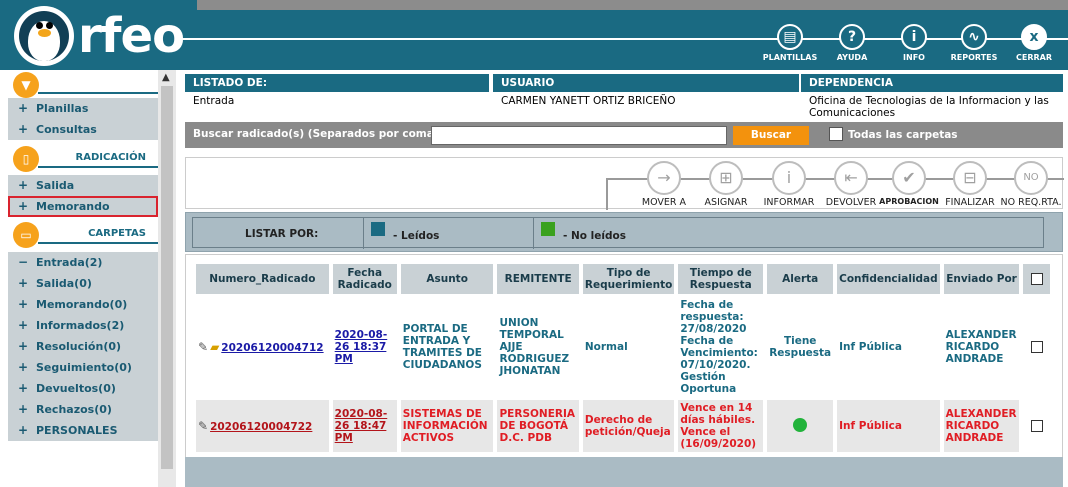  What do you see at coordinates (83, 262) in the screenshot?
I see `sidebar-item-entrada: − Entrada(2)` at bounding box center [83, 262].